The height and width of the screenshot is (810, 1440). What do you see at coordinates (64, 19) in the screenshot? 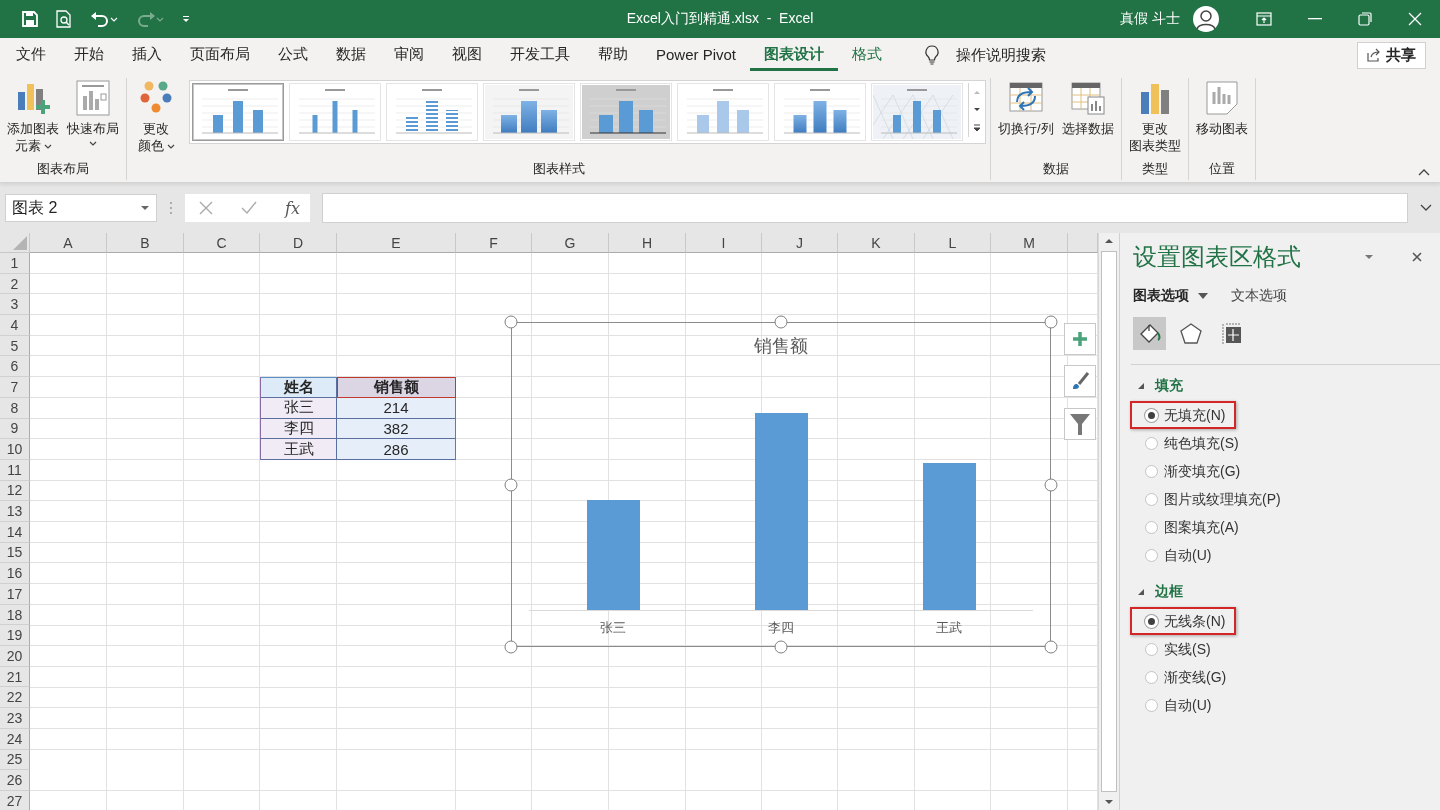
I see `print-preview-icon` at bounding box center [64, 19].